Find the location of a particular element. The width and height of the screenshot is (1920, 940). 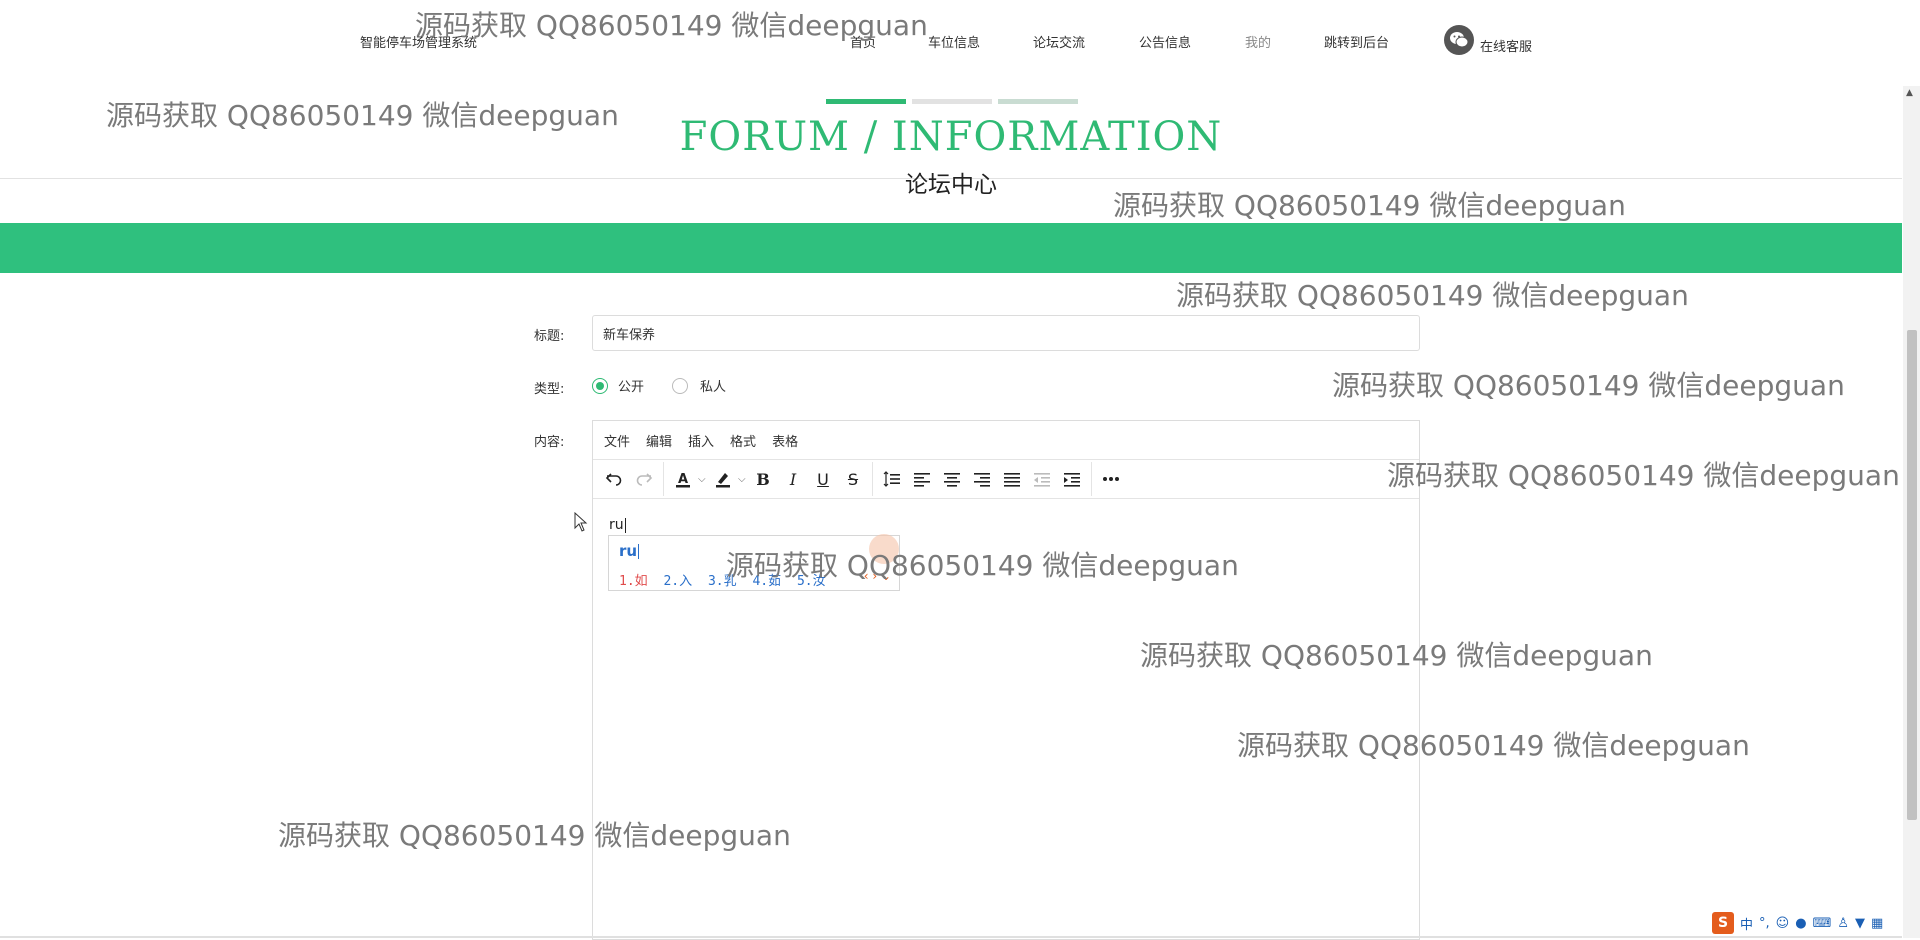

undo-icon is located at coordinates (614, 479).